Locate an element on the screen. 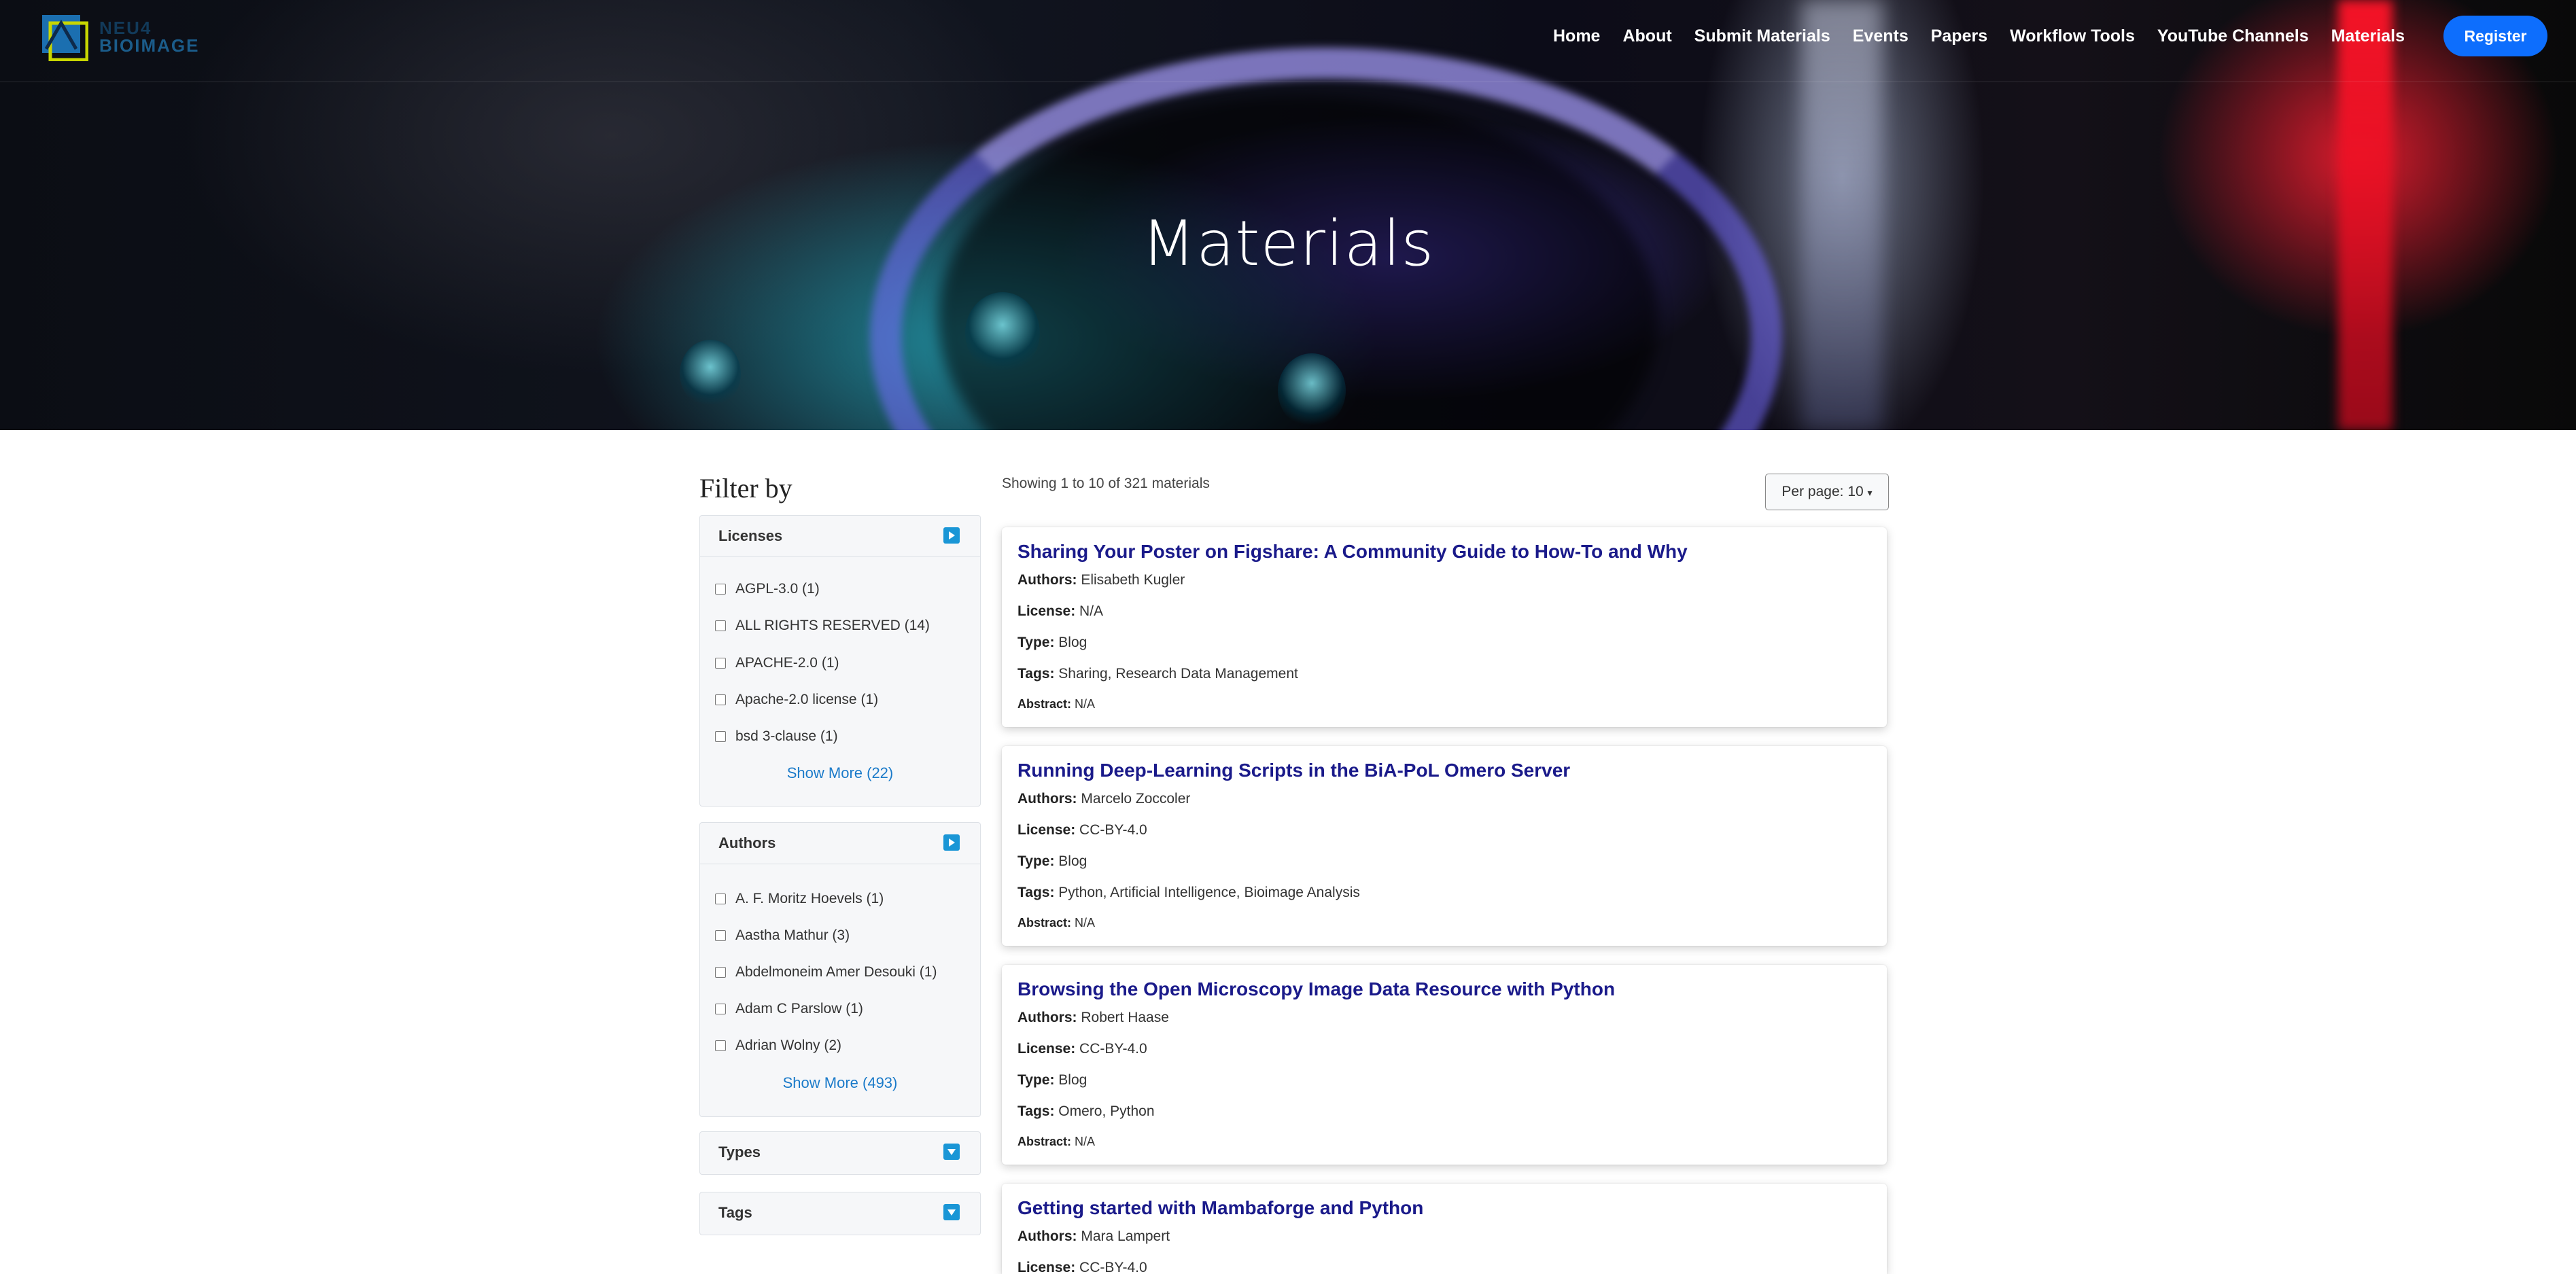  field-value: Mara Lampert is located at coordinates (1125, 1236).